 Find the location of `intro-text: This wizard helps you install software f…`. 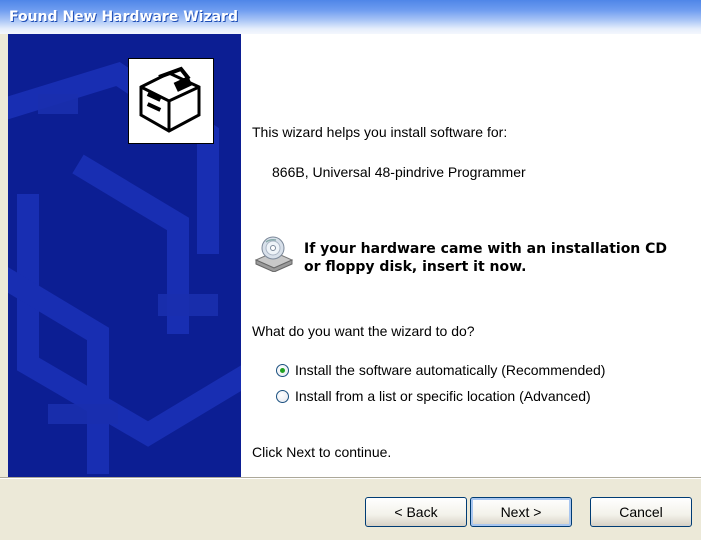

intro-text: This wizard helps you install software f… is located at coordinates (380, 132).